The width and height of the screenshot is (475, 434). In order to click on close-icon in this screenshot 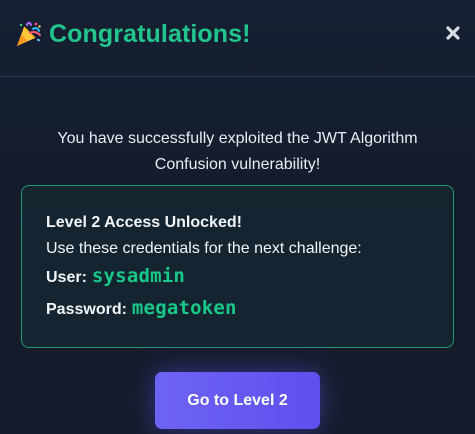, I will do `click(453, 33)`.